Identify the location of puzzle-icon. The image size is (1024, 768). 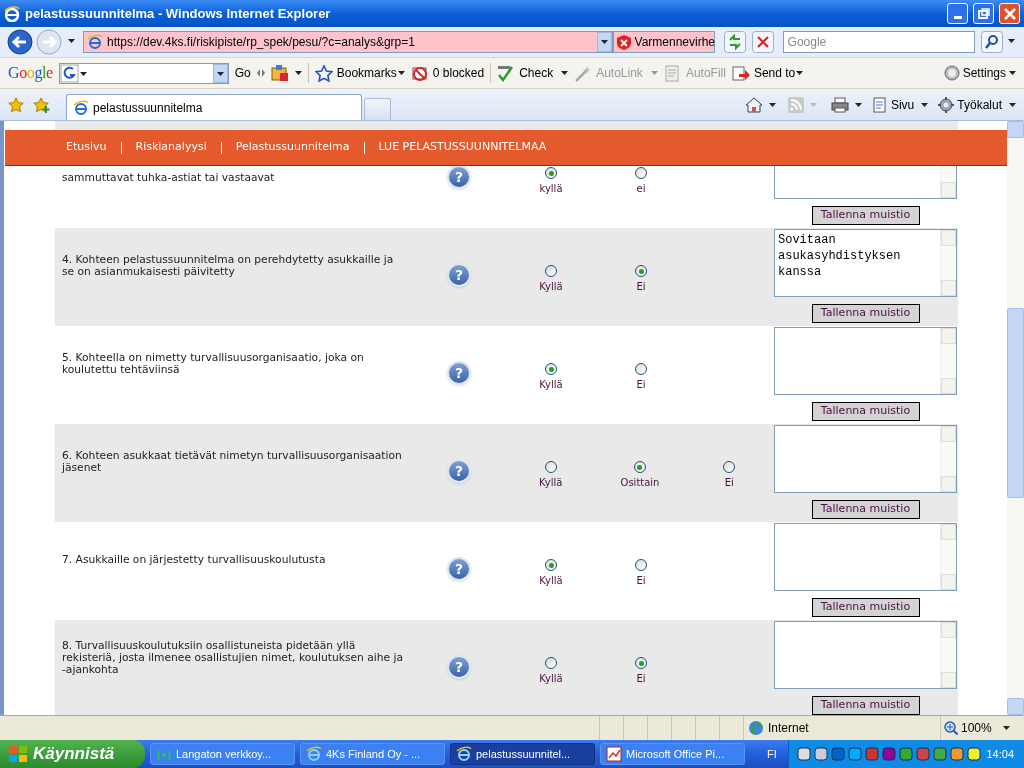
(279, 73).